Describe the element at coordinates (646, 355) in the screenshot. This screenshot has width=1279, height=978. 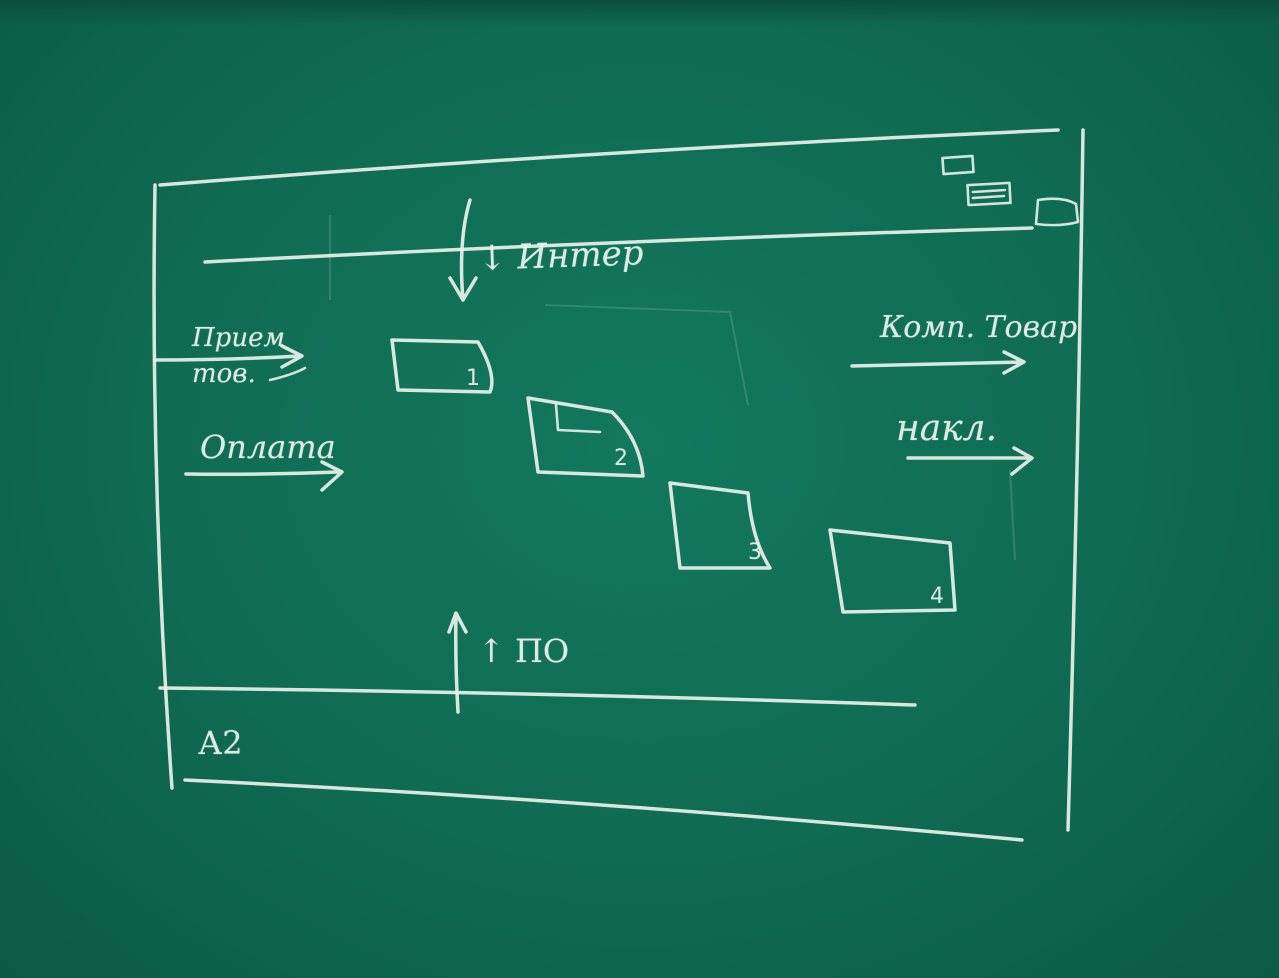
I see `erased-mark` at that location.